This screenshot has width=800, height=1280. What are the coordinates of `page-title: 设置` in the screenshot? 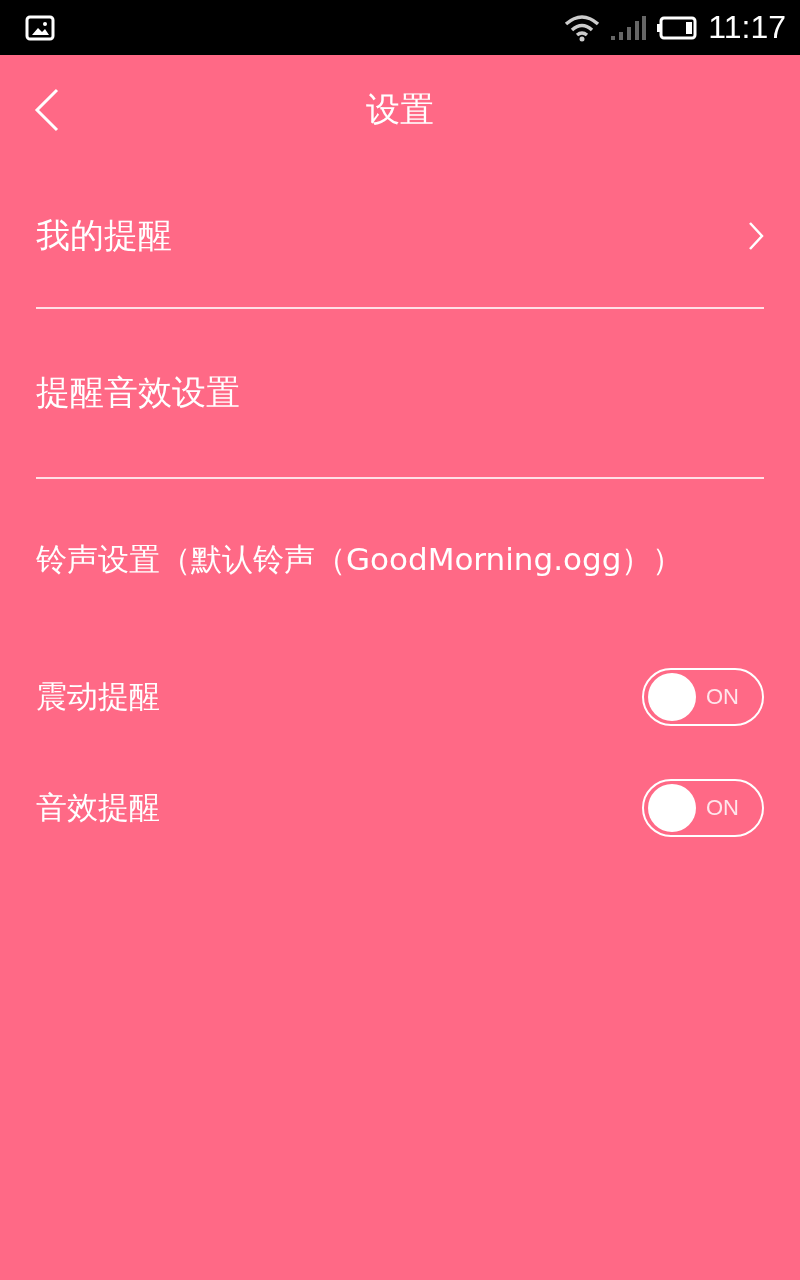 It's located at (400, 109).